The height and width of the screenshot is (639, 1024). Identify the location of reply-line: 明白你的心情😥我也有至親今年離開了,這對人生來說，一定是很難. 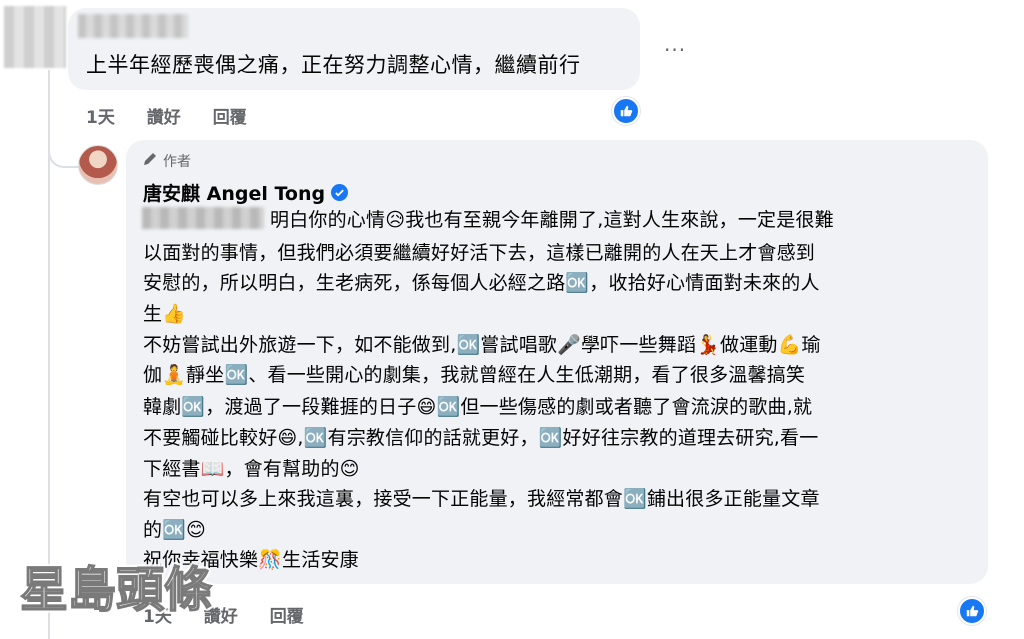
(552, 220).